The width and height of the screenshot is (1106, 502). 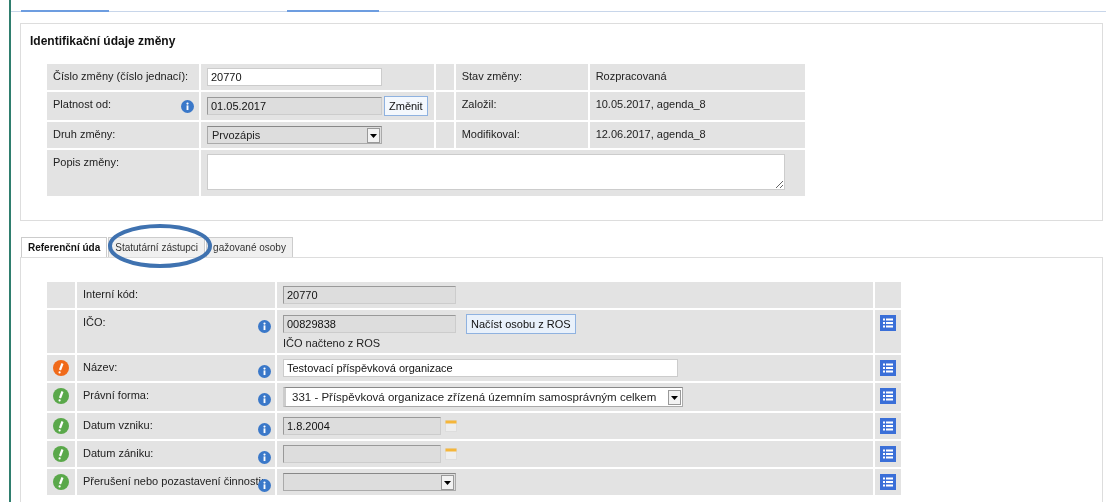 What do you see at coordinates (631, 76) in the screenshot?
I see `field-value: Rozpracovaná` at bounding box center [631, 76].